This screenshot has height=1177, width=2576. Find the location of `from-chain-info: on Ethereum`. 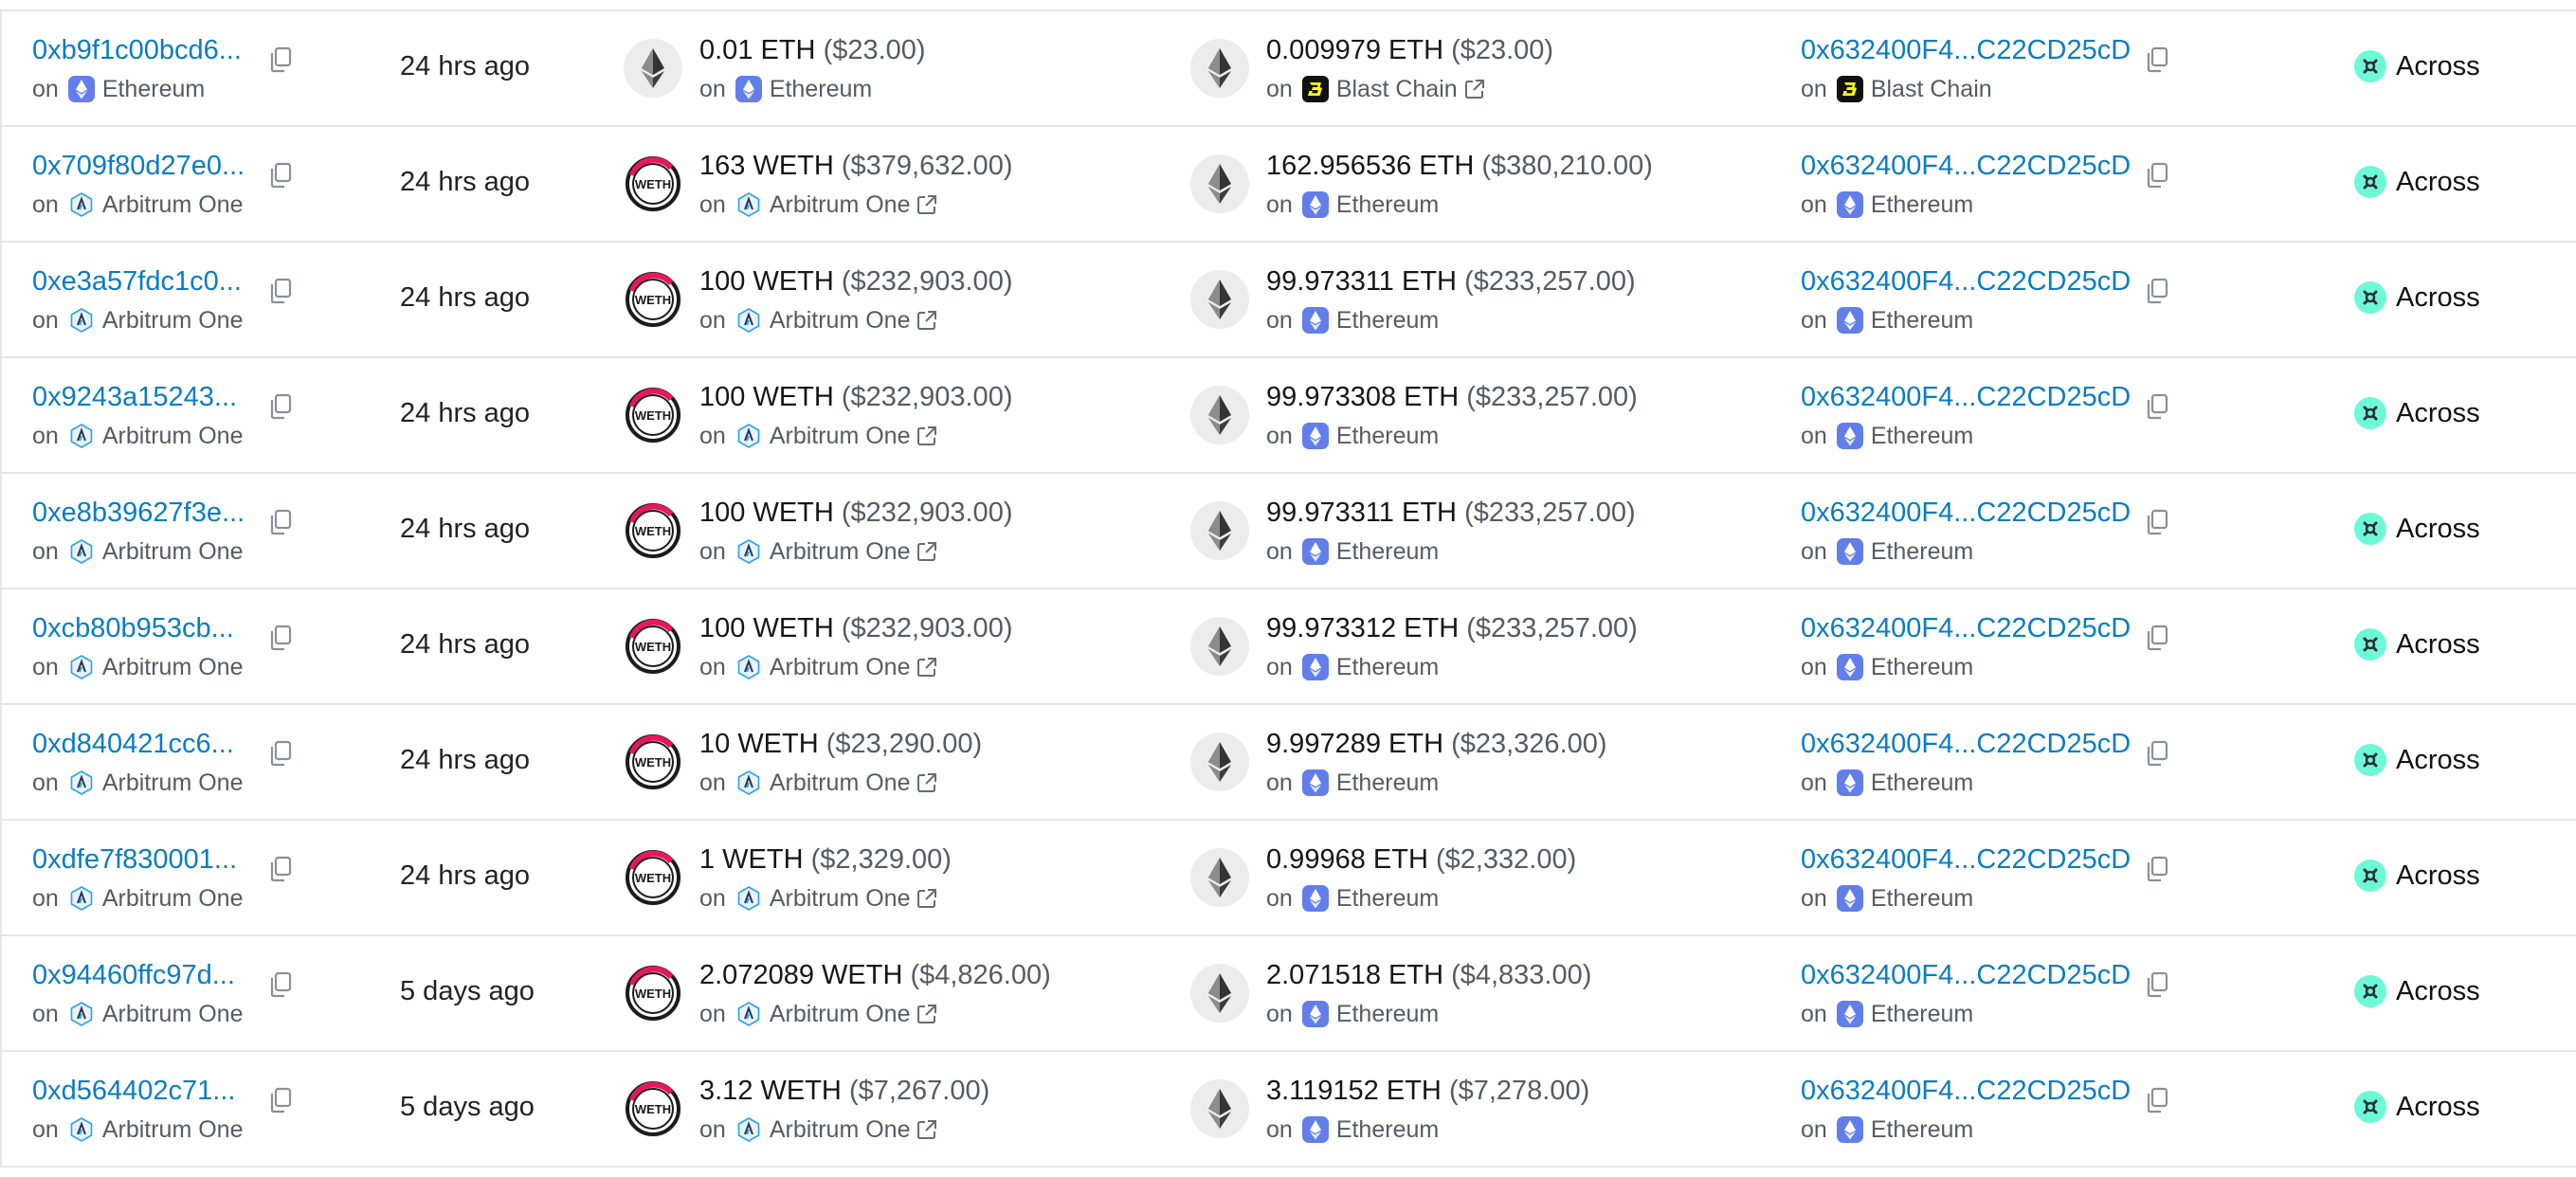

from-chain-info: on Ethereum is located at coordinates (785, 89).